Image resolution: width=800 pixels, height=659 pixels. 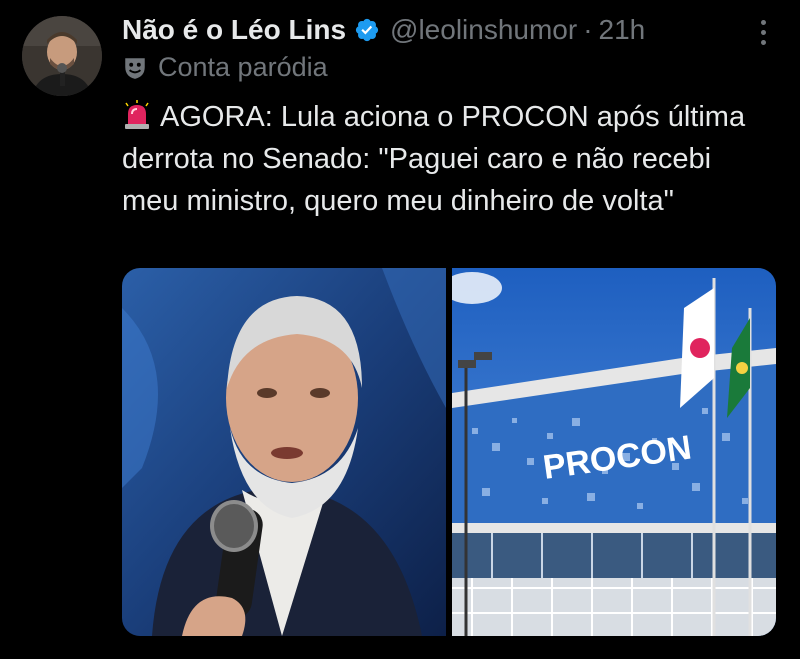 I want to click on tweet-header: Não é o Léo Lins @leolinshumor · 21h, so click(x=441, y=30).